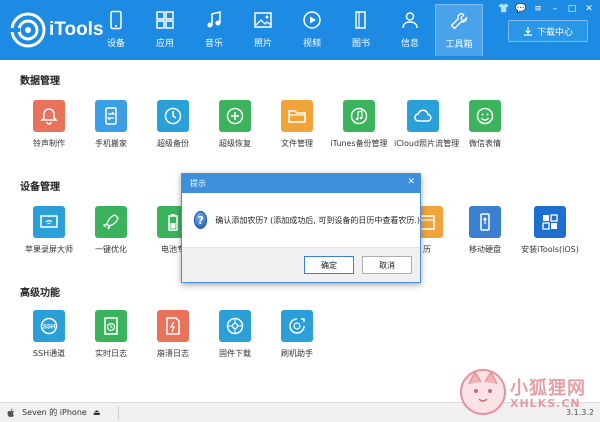 Image resolution: width=600 pixels, height=422 pixels. What do you see at coordinates (459, 45) in the screenshot?
I see `nav-label: 工具箱` at bounding box center [459, 45].